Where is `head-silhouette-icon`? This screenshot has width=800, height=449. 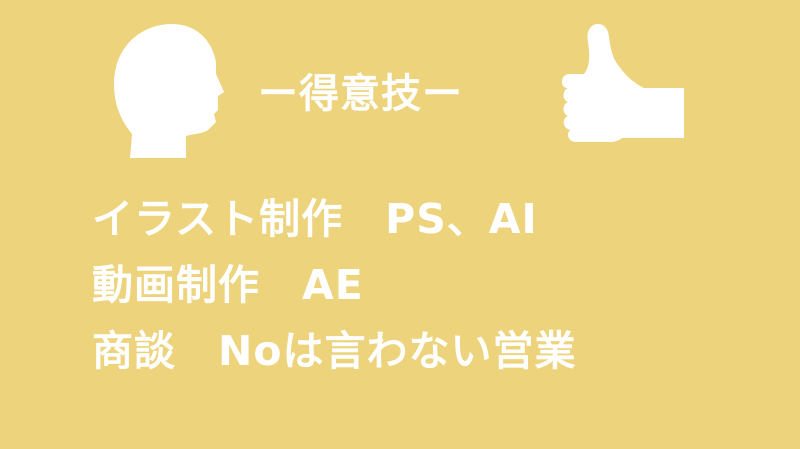 head-silhouette-icon is located at coordinates (169, 91).